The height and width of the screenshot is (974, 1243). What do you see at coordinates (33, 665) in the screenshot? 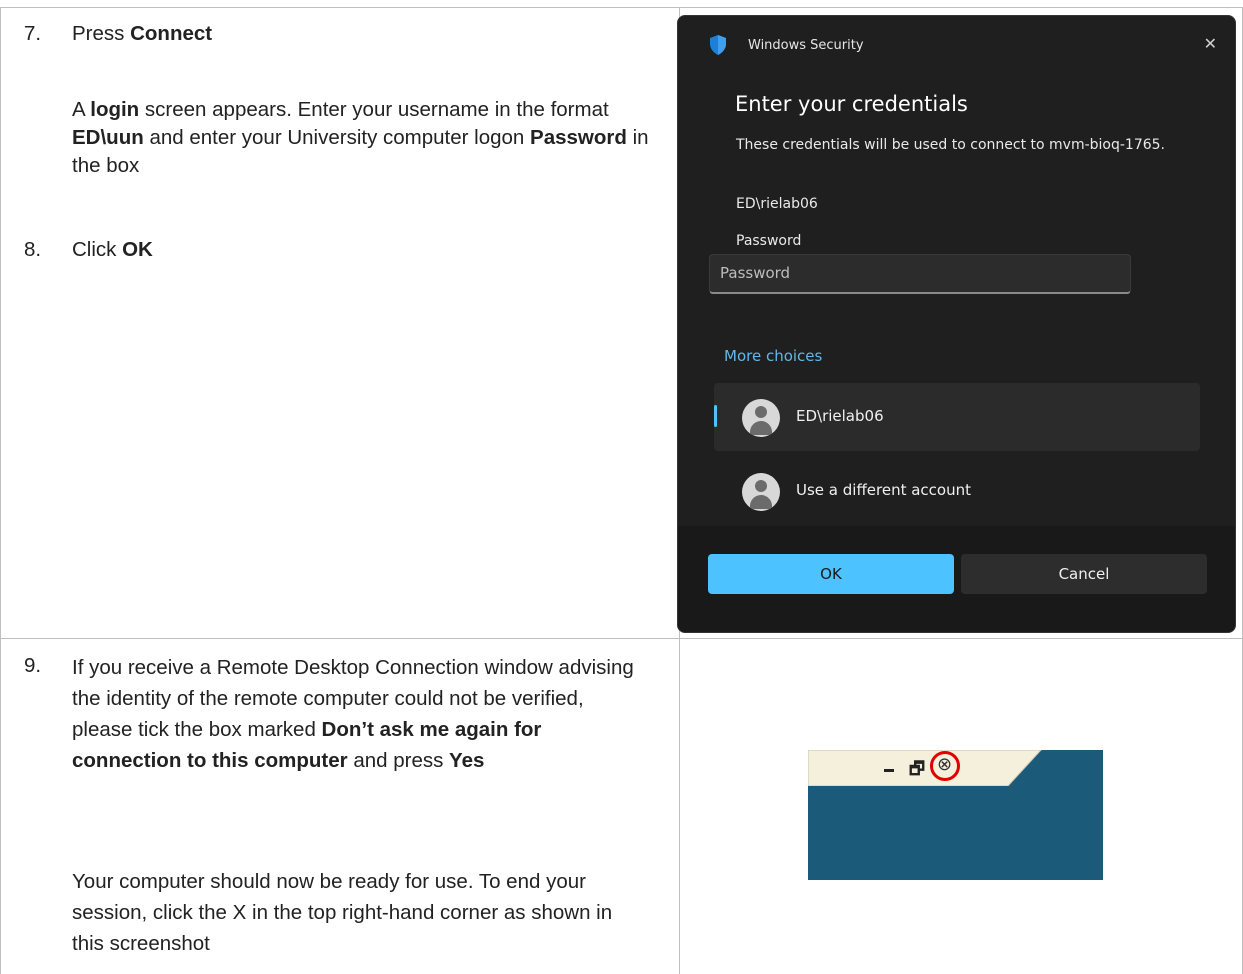
I see `step-number: 9.` at bounding box center [33, 665].